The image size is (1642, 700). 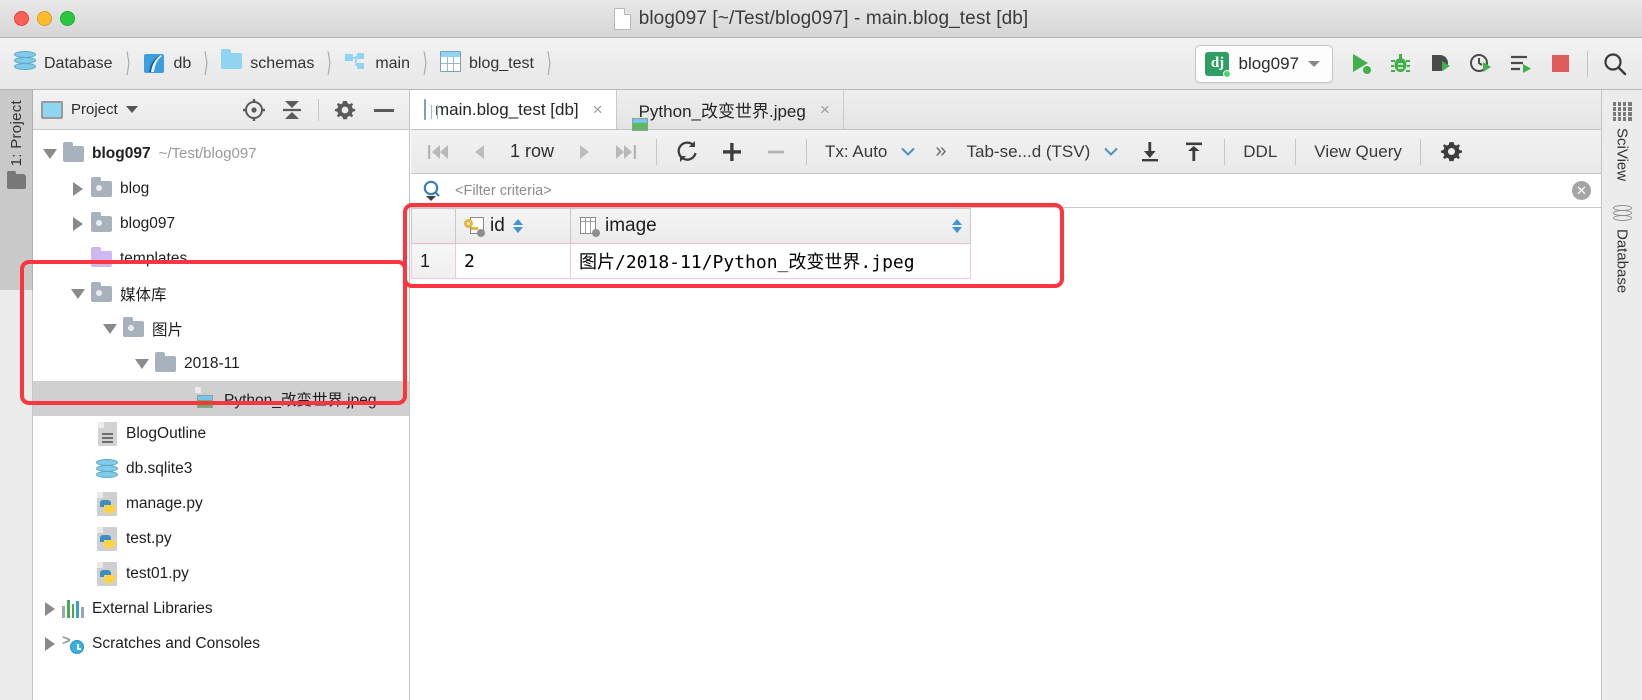 What do you see at coordinates (16, 190) in the screenshot?
I see `sidebar-item-project: 1: Project` at bounding box center [16, 190].